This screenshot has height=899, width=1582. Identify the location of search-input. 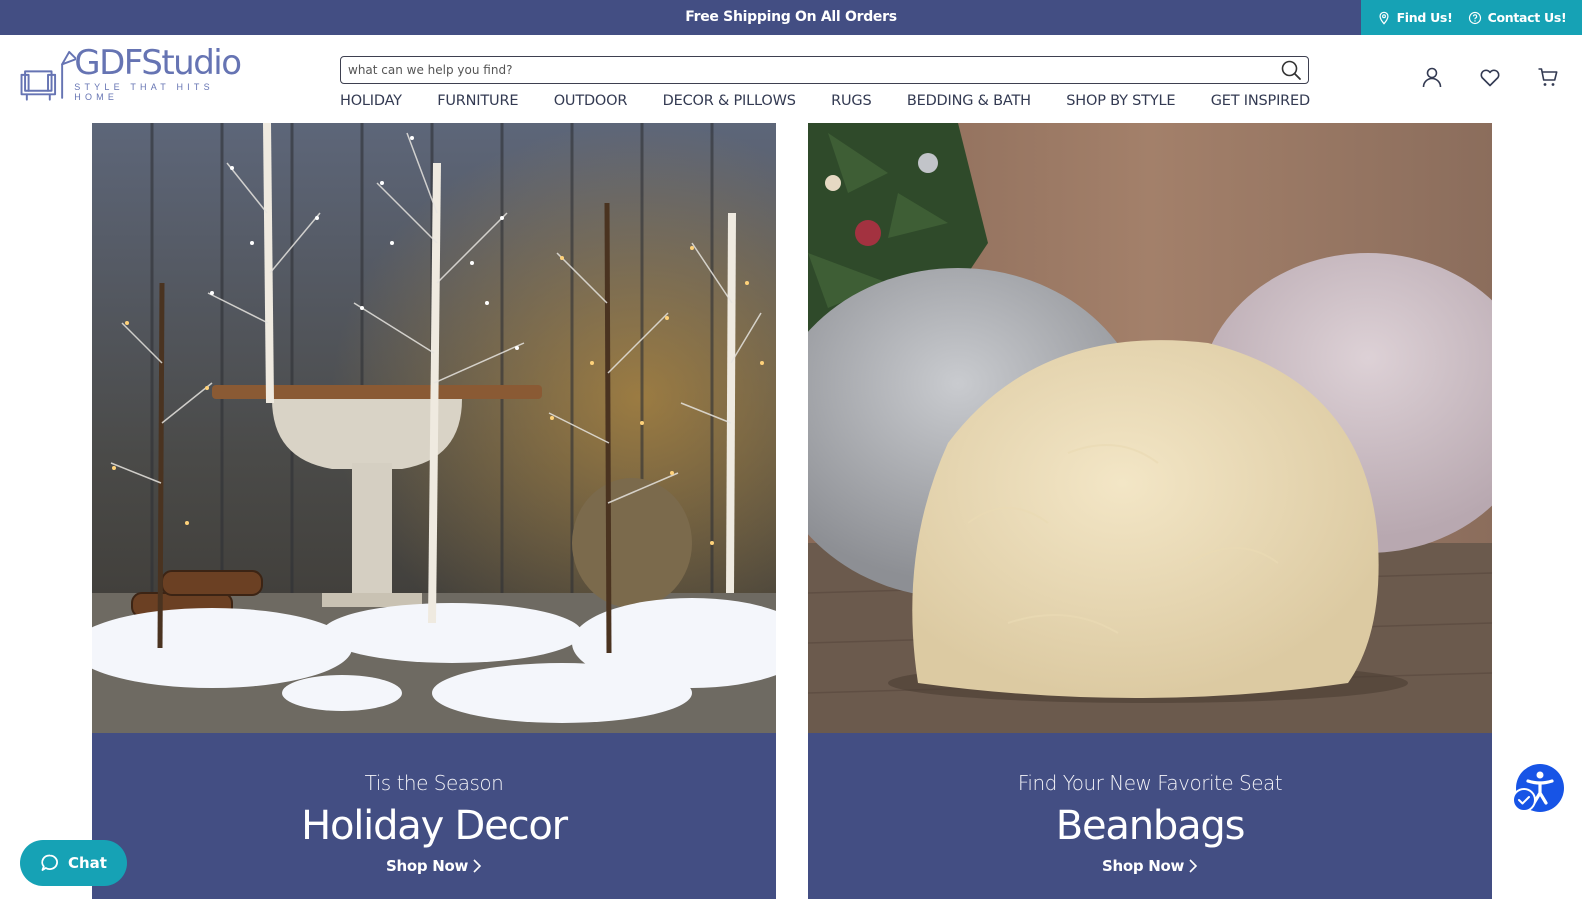
(801, 69).